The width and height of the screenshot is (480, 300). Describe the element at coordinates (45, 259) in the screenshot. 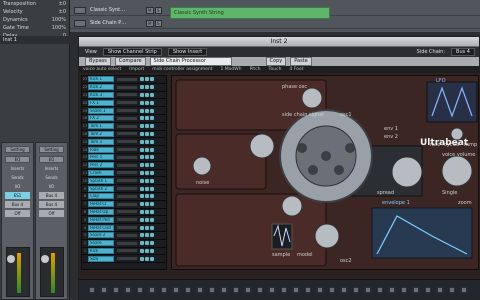

I see `pan-knob` at that location.